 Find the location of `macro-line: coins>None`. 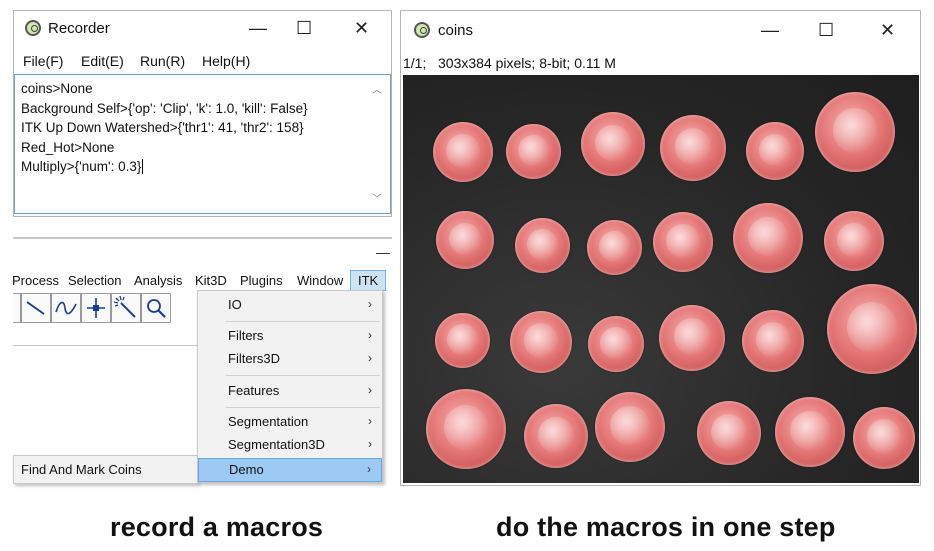

macro-line: coins>None is located at coordinates (57, 88).